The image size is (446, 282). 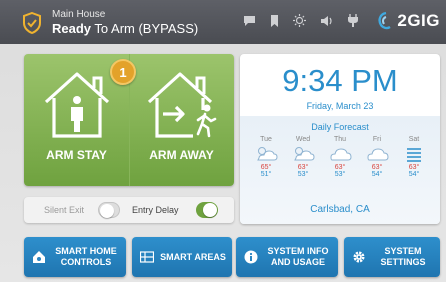 What do you see at coordinates (340, 80) in the screenshot?
I see `clock-time: 9:34 PM` at bounding box center [340, 80].